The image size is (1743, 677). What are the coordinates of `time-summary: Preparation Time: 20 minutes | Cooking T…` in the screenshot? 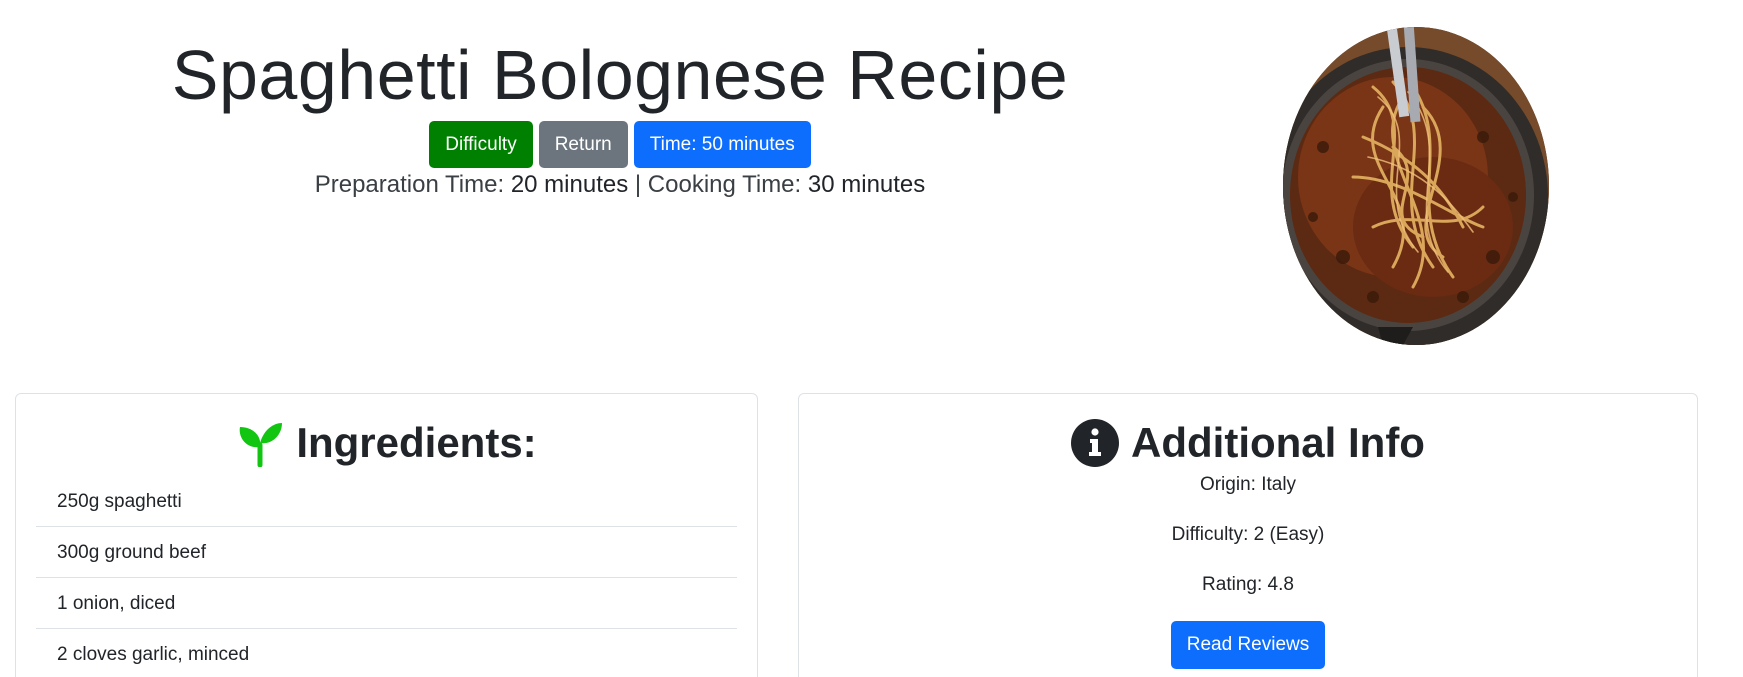 It's located at (620, 185).